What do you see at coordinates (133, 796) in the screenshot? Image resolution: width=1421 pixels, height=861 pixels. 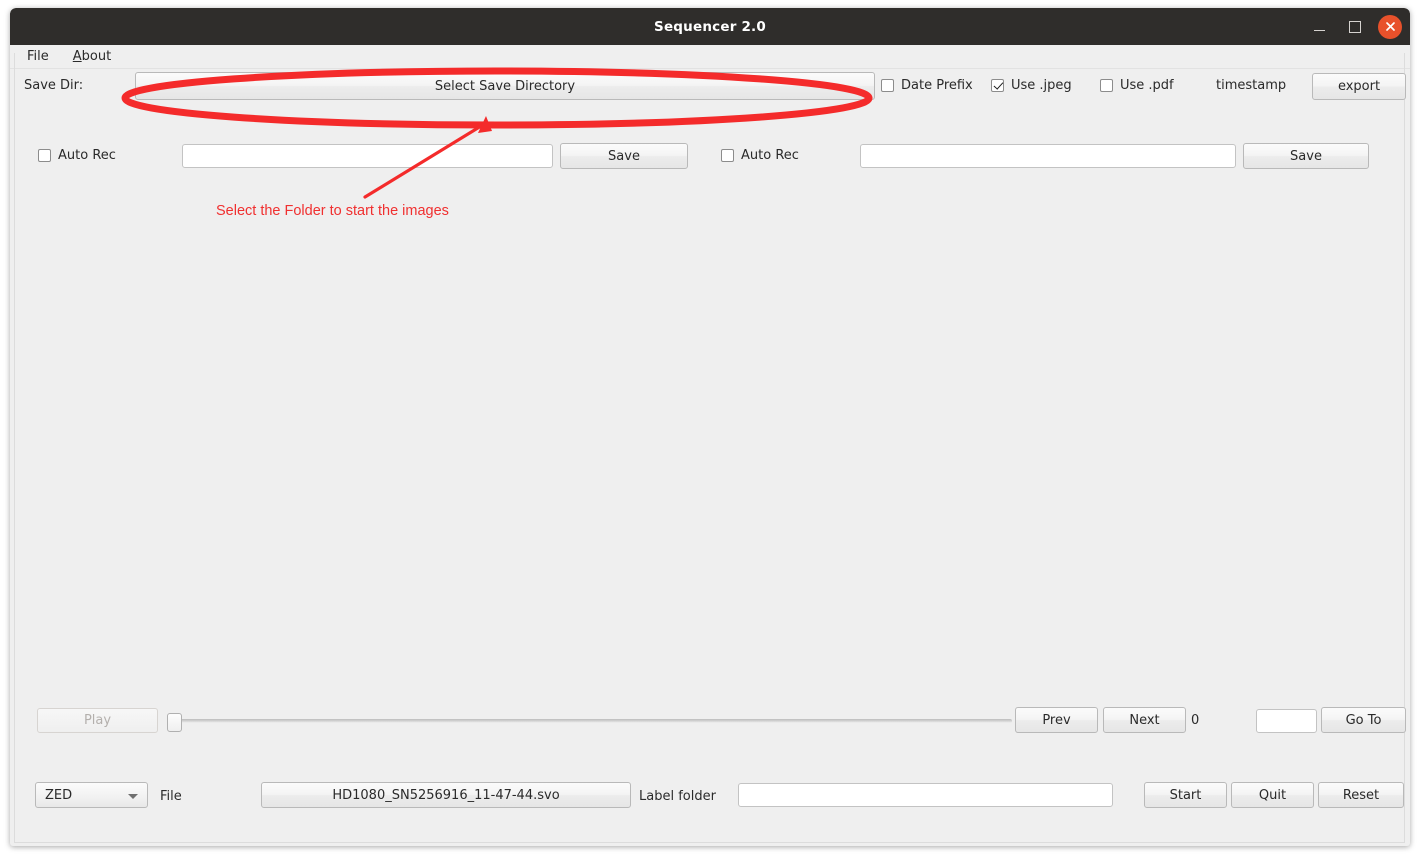 I see `chevron-down-icon` at bounding box center [133, 796].